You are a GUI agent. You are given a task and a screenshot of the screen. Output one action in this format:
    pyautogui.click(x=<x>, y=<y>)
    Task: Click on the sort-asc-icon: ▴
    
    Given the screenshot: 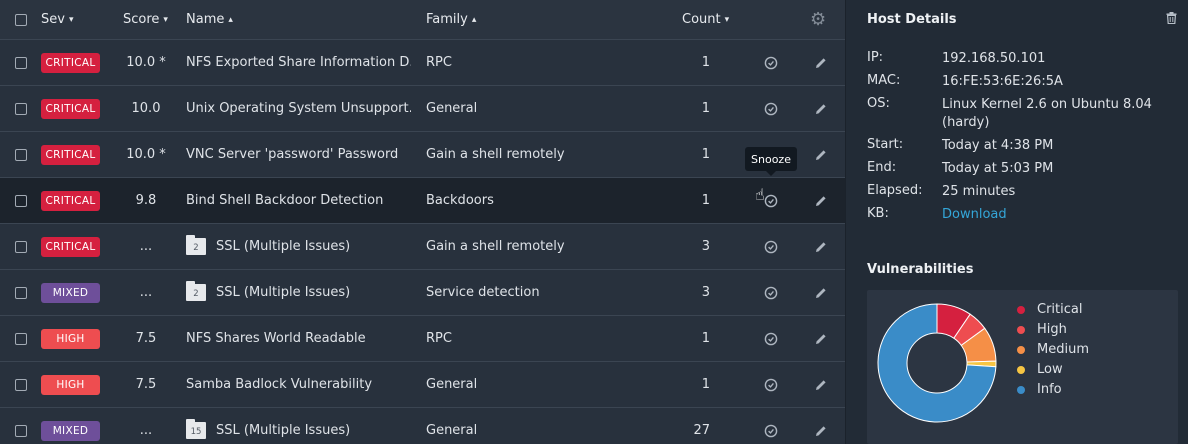 What is the action you would take?
    pyautogui.click(x=474, y=19)
    